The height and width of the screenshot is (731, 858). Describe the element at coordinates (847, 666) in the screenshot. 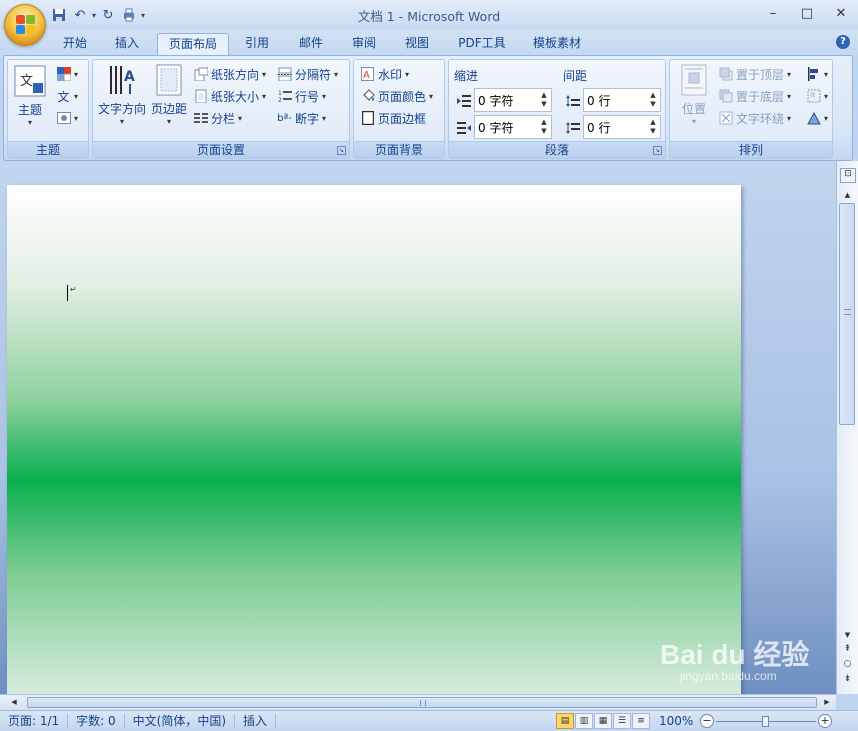

I see `browse-object-icon: ○` at that location.